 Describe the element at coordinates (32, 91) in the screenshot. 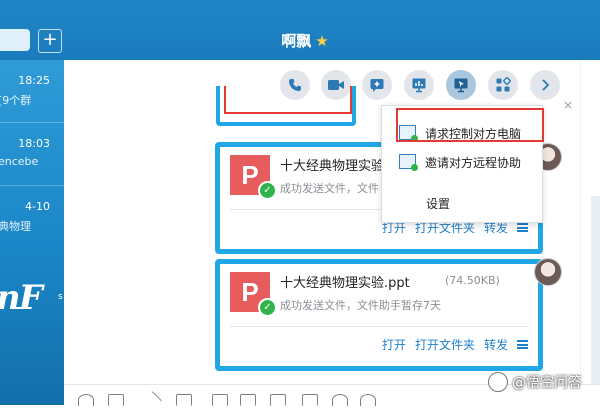

I see `list-item: 18:25 [9个群` at that location.